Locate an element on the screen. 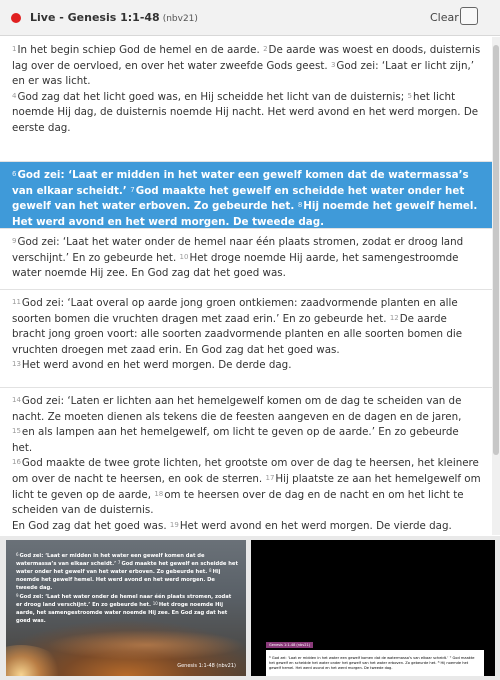 The height and width of the screenshot is (680, 500). cloud-glow is located at coordinates (146, 645).